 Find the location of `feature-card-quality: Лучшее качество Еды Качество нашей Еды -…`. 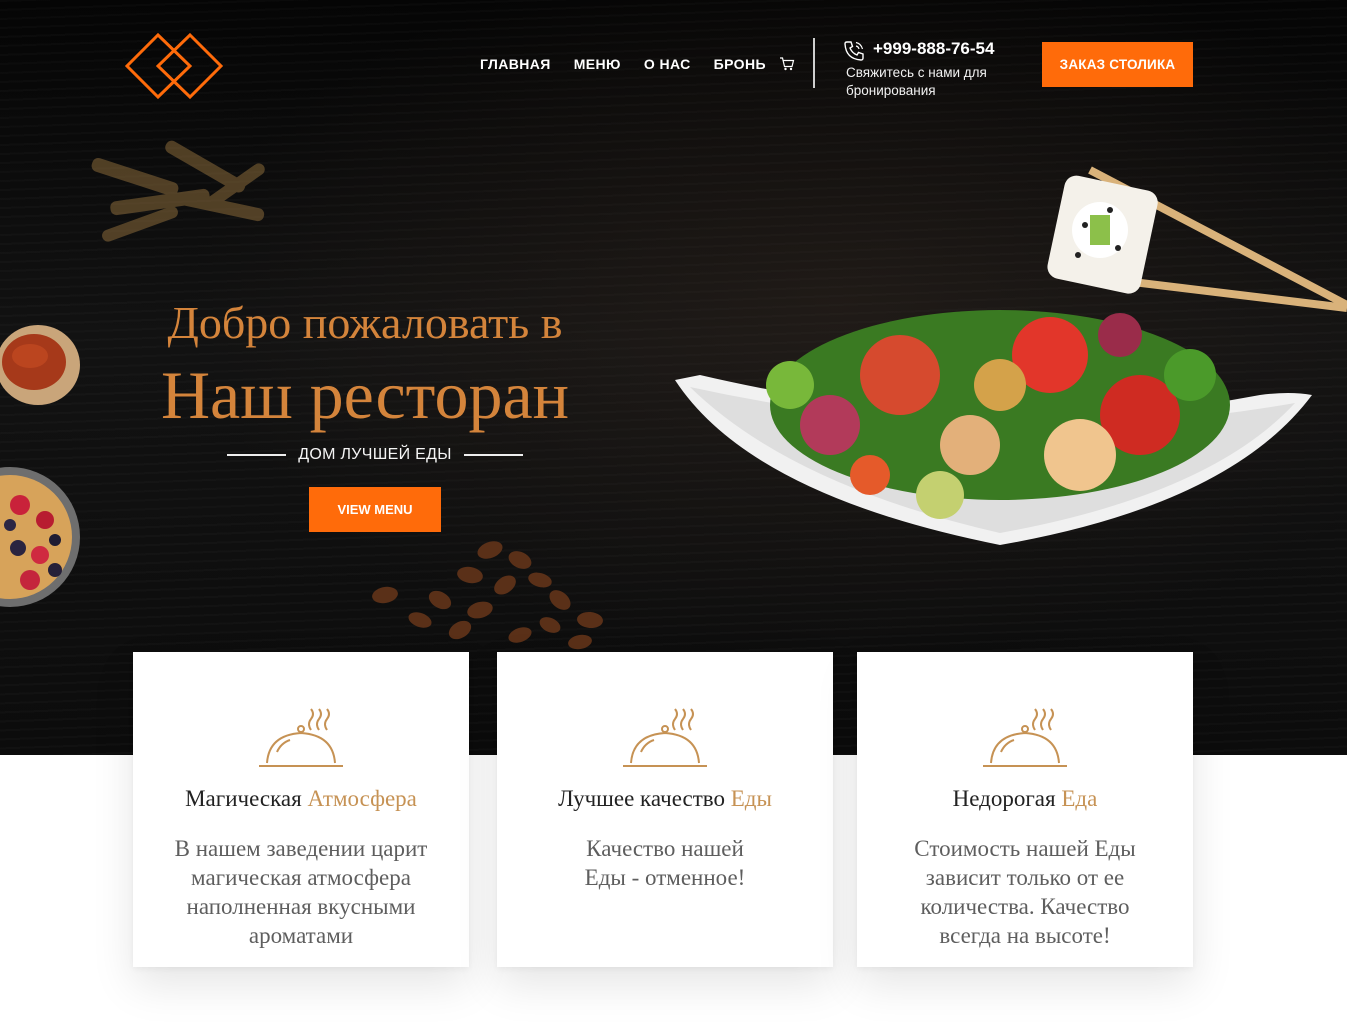

feature-card-quality: Лучшее качество Еды Качество нашей Еды -… is located at coordinates (665, 809).